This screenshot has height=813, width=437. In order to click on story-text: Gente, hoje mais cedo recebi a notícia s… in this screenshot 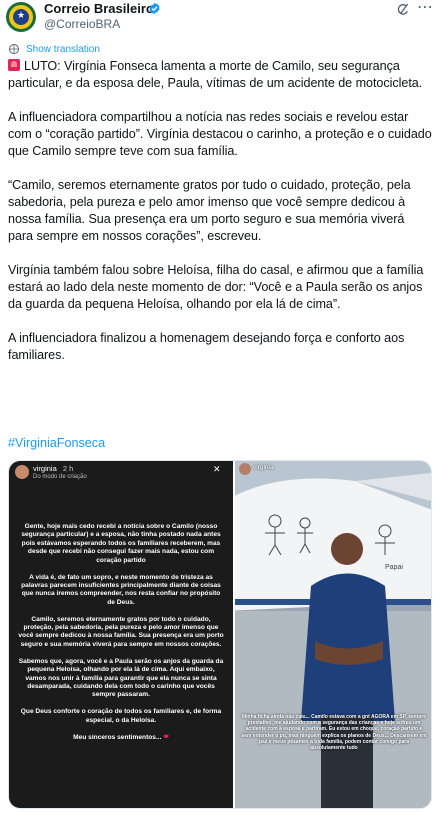, I will do `click(121, 637)`.